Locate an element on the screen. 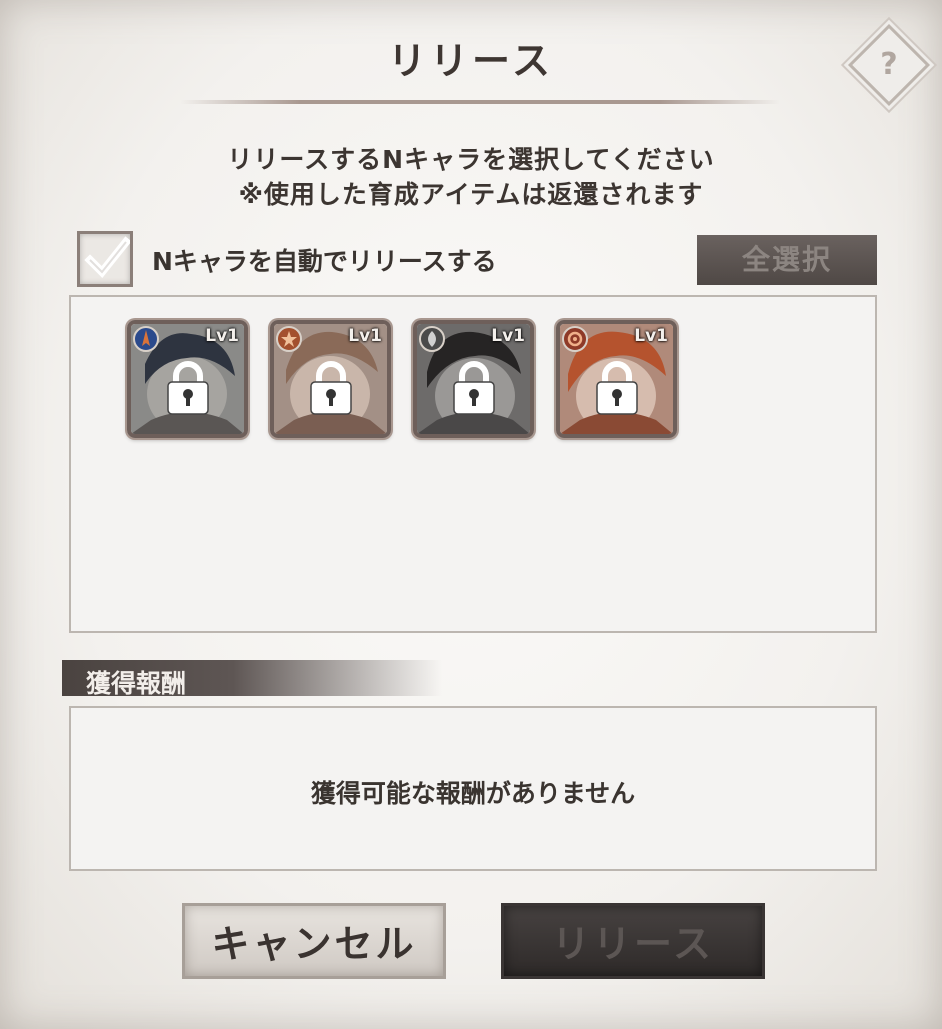  checkmark-icon is located at coordinates (107, 257).